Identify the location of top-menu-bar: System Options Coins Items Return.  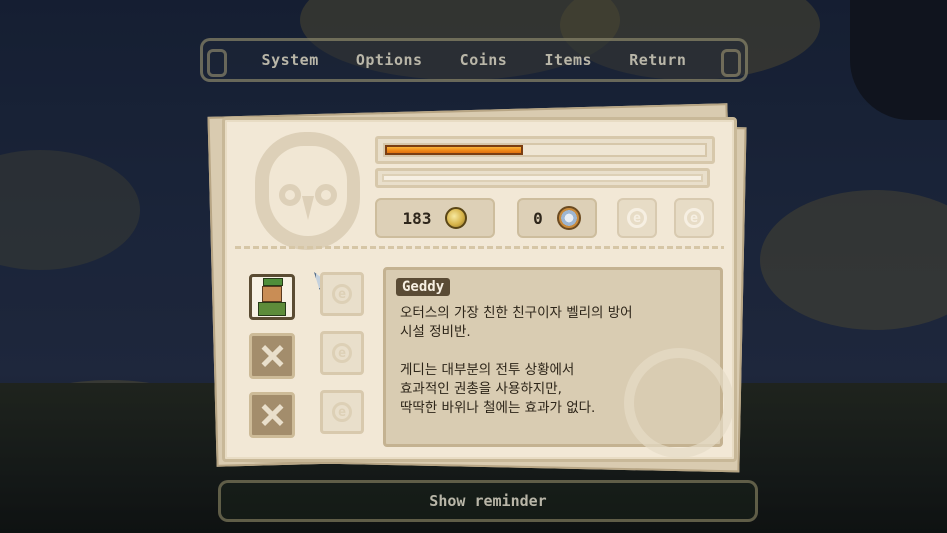
(474, 60).